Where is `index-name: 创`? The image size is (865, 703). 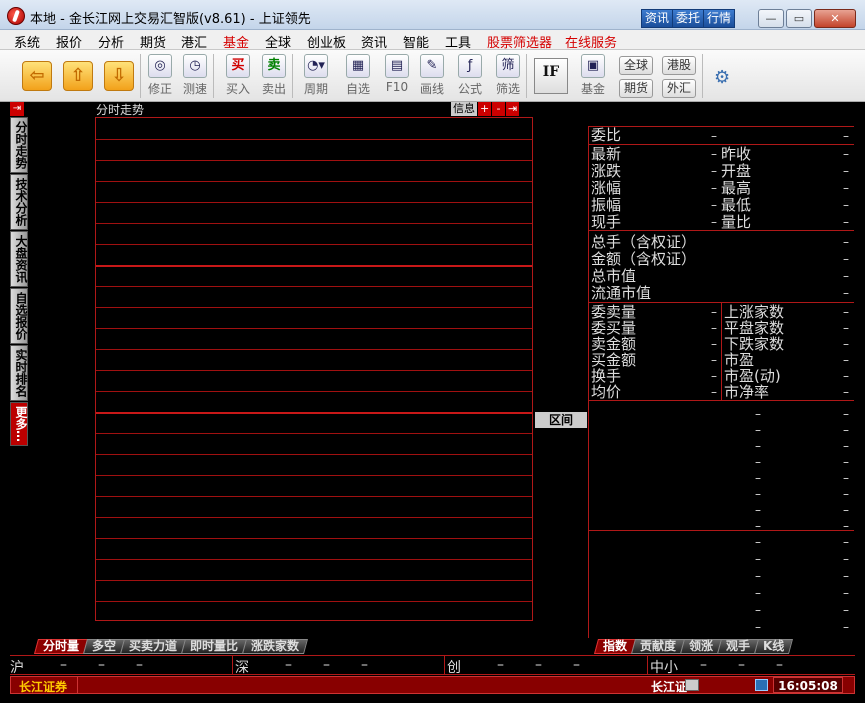
index-name: 创 is located at coordinates (454, 666).